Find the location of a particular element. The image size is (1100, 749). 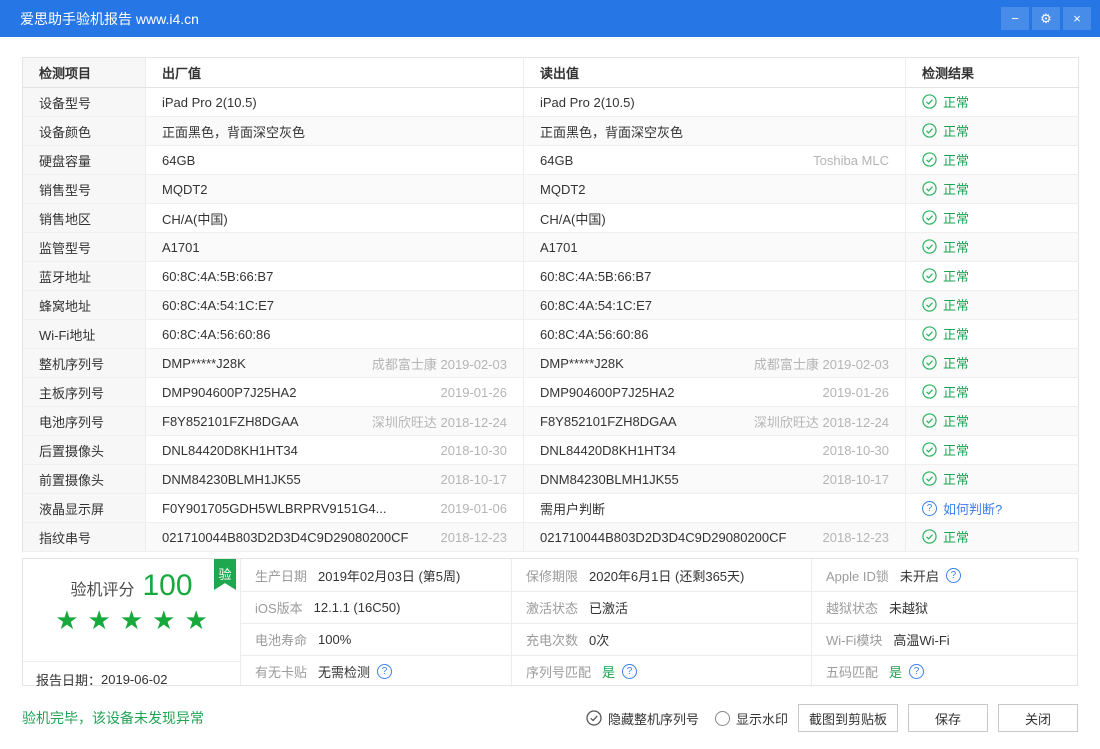

read-value-cell: 60:8C:4A:54:1C:E7 is located at coordinates (714, 305).